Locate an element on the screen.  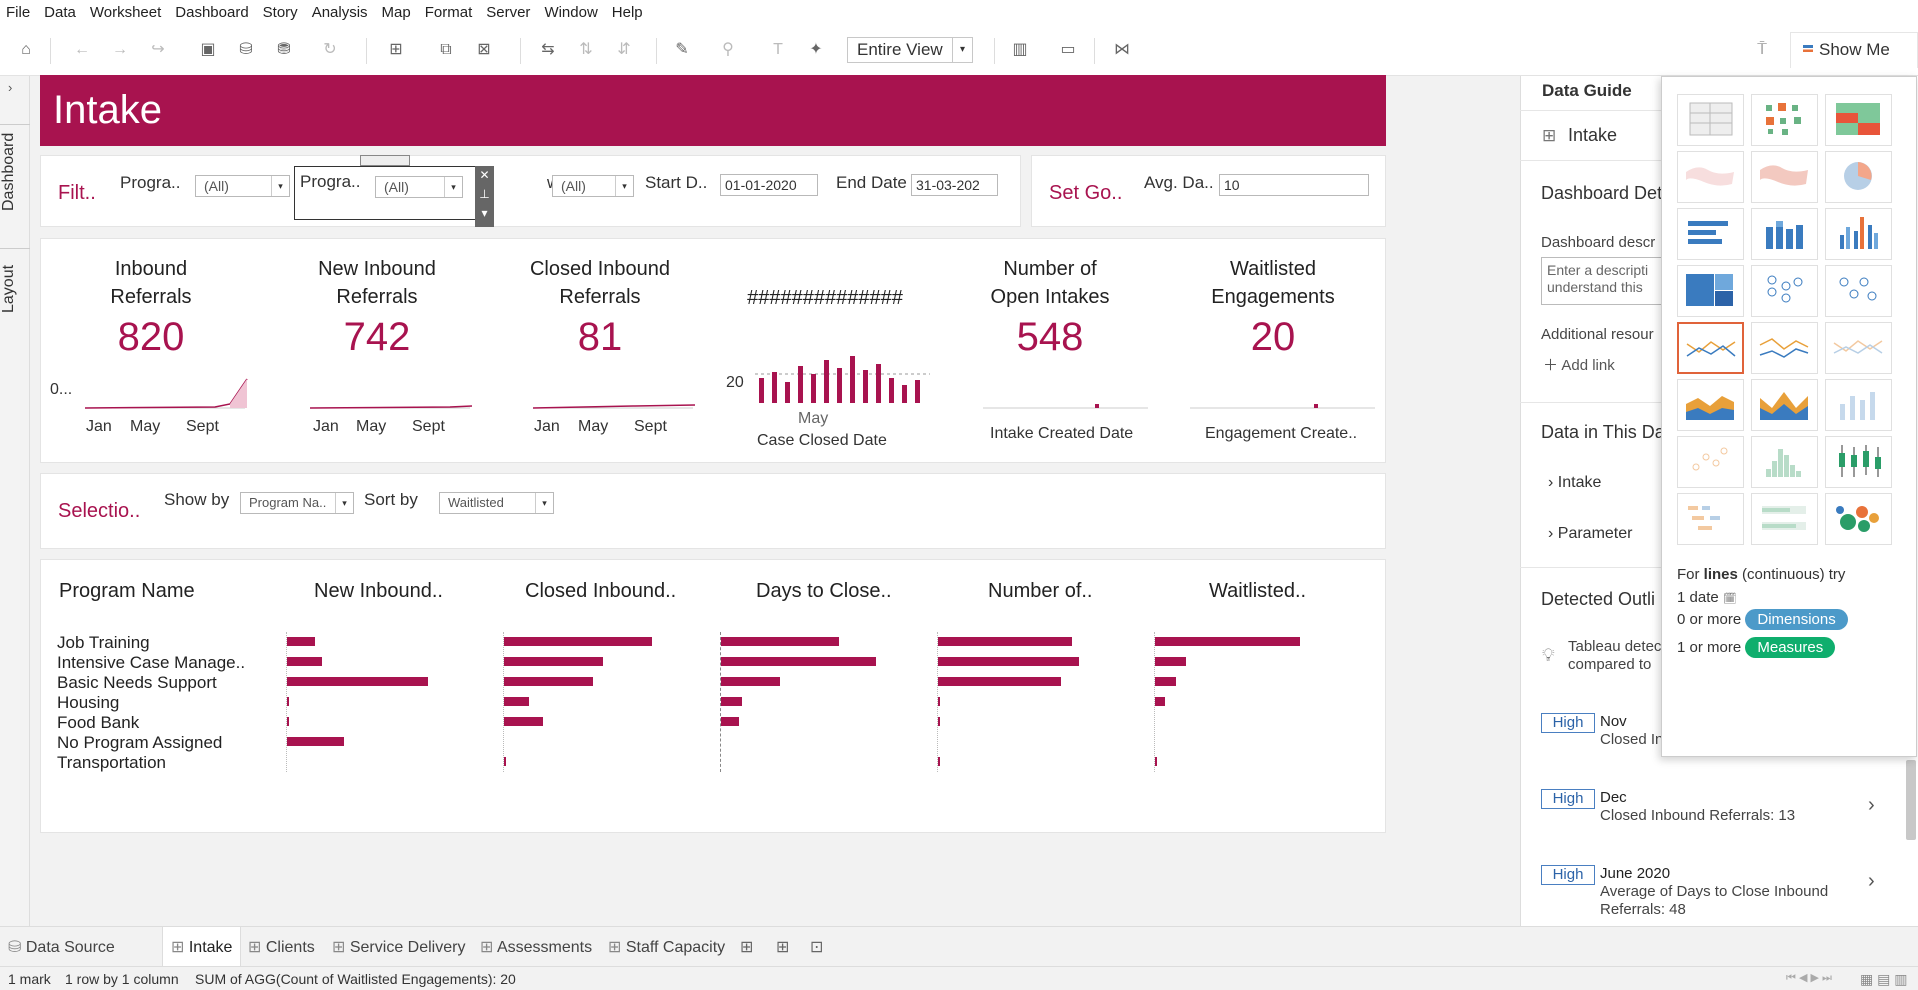
view-mode-icons: ▦ ▤ ▥ is located at coordinates (1883, 979).